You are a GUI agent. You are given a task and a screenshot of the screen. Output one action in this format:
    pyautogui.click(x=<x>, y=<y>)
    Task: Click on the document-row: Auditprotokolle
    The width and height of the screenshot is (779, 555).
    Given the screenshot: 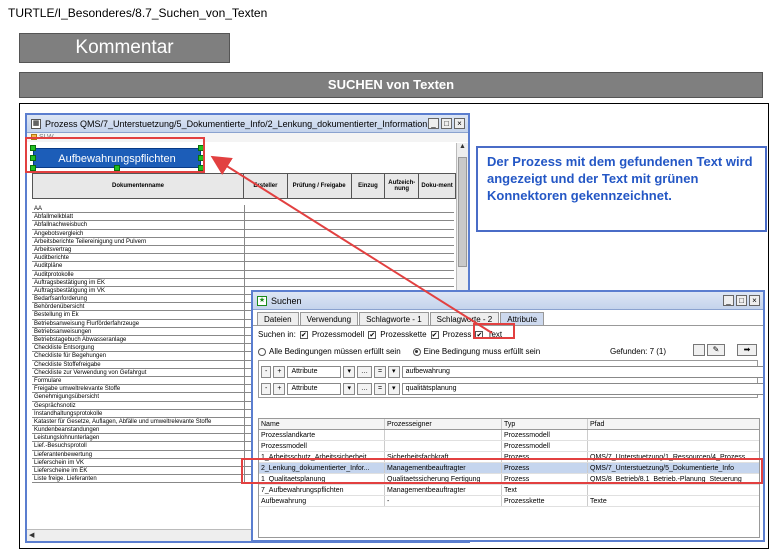 What is the action you would take?
    pyautogui.click(x=243, y=275)
    